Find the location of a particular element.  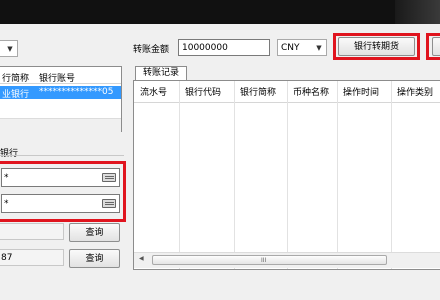

table-row: 业银行 **************05 is located at coordinates (60, 93).